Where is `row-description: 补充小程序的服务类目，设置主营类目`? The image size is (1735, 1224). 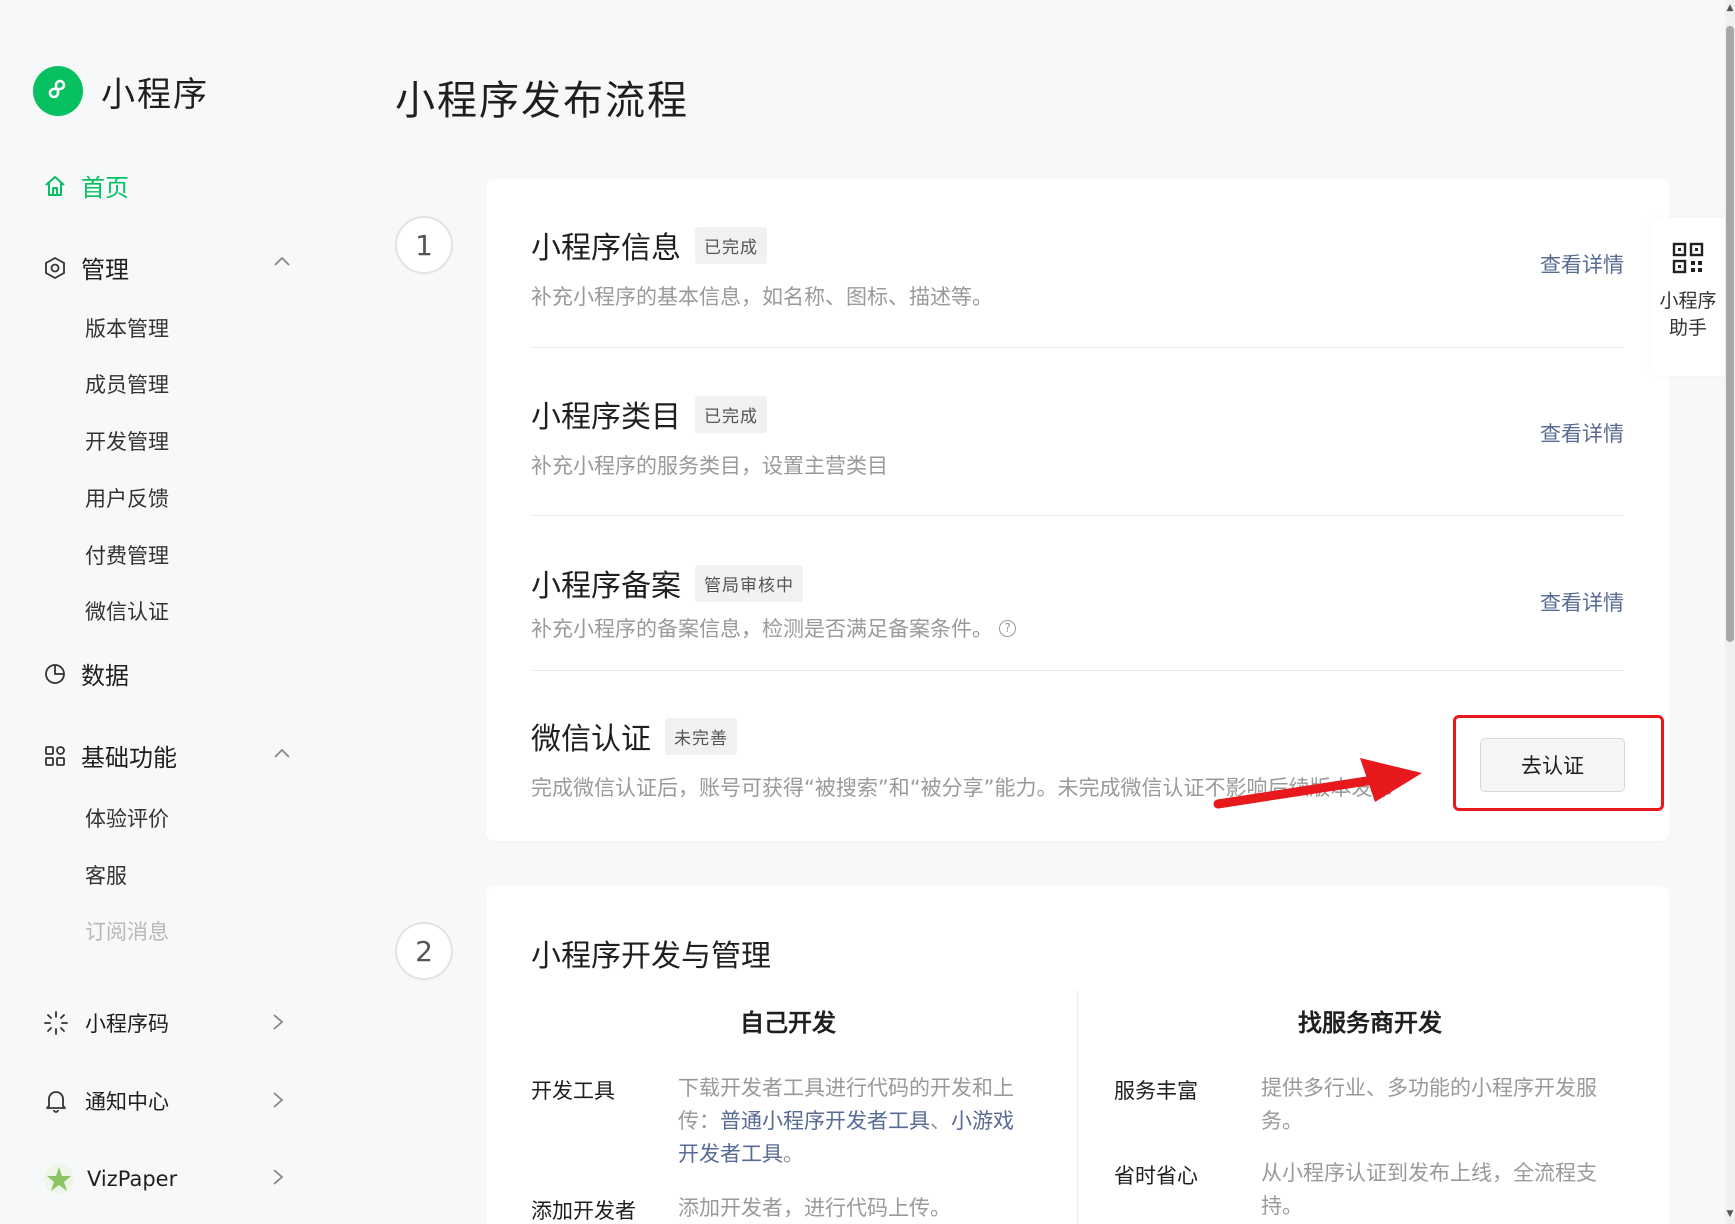
row-description: 补充小程序的服务类目，设置主营类目 is located at coordinates (709, 466).